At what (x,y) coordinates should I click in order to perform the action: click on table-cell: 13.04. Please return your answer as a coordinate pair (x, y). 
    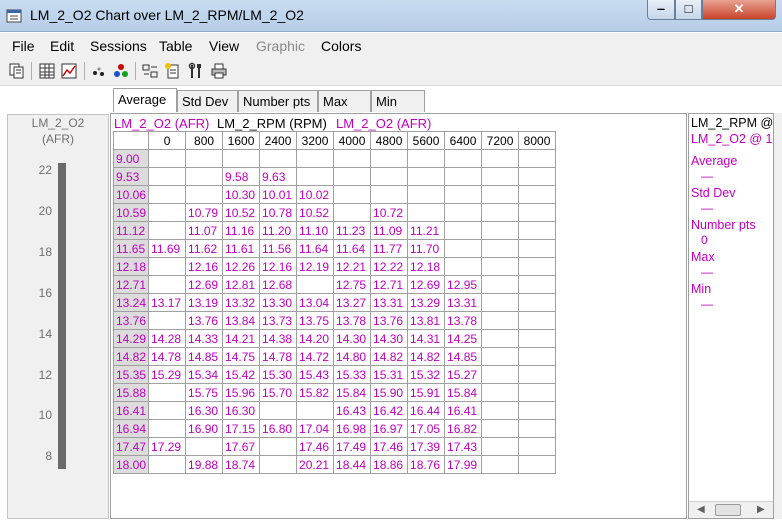
    Looking at the image, I should click on (315, 302).